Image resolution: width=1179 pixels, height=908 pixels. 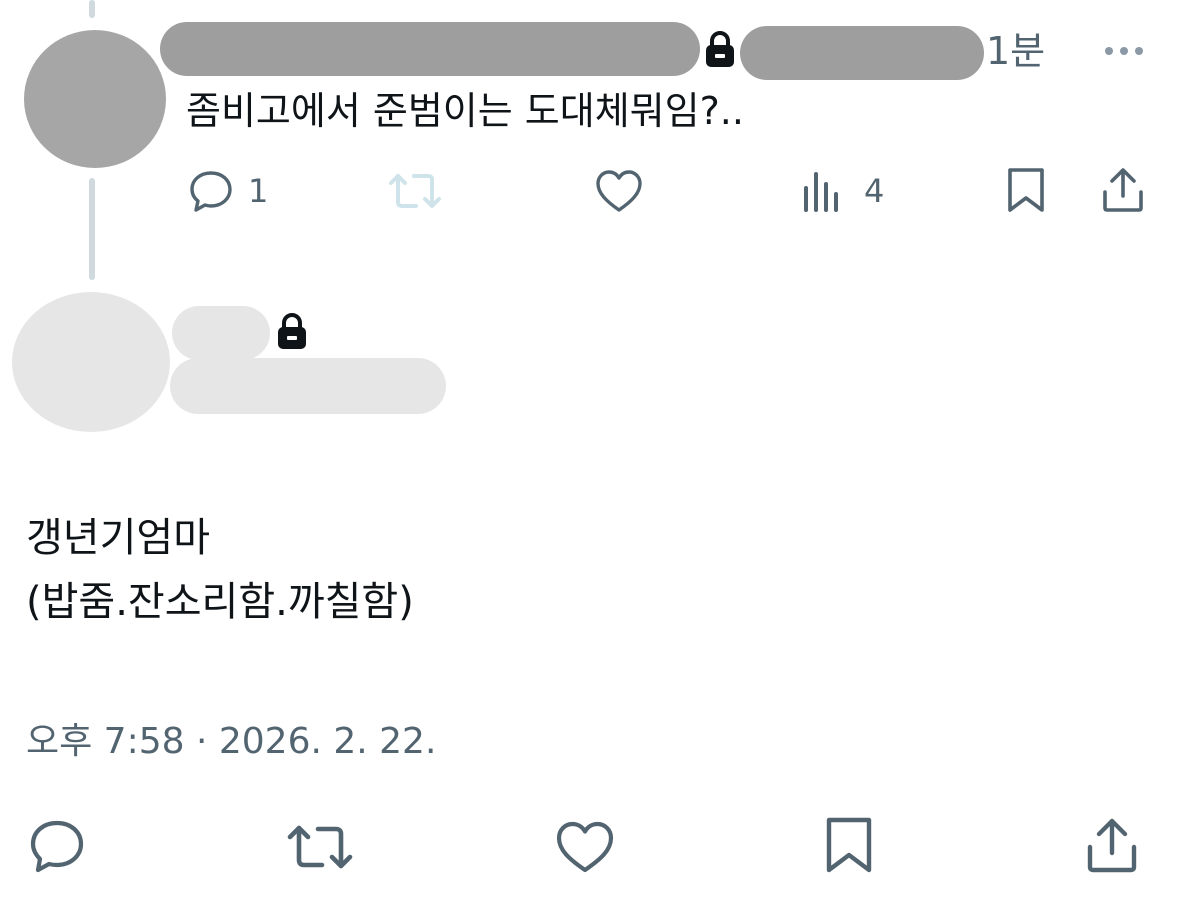 What do you see at coordinates (1124, 50) in the screenshot?
I see `more-icon` at bounding box center [1124, 50].